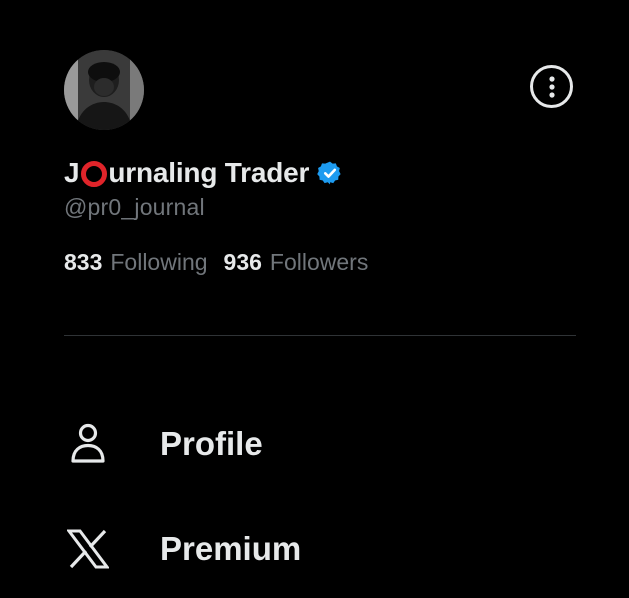 The height and width of the screenshot is (598, 629). I want to click on x-logo-icon, so click(88, 549).